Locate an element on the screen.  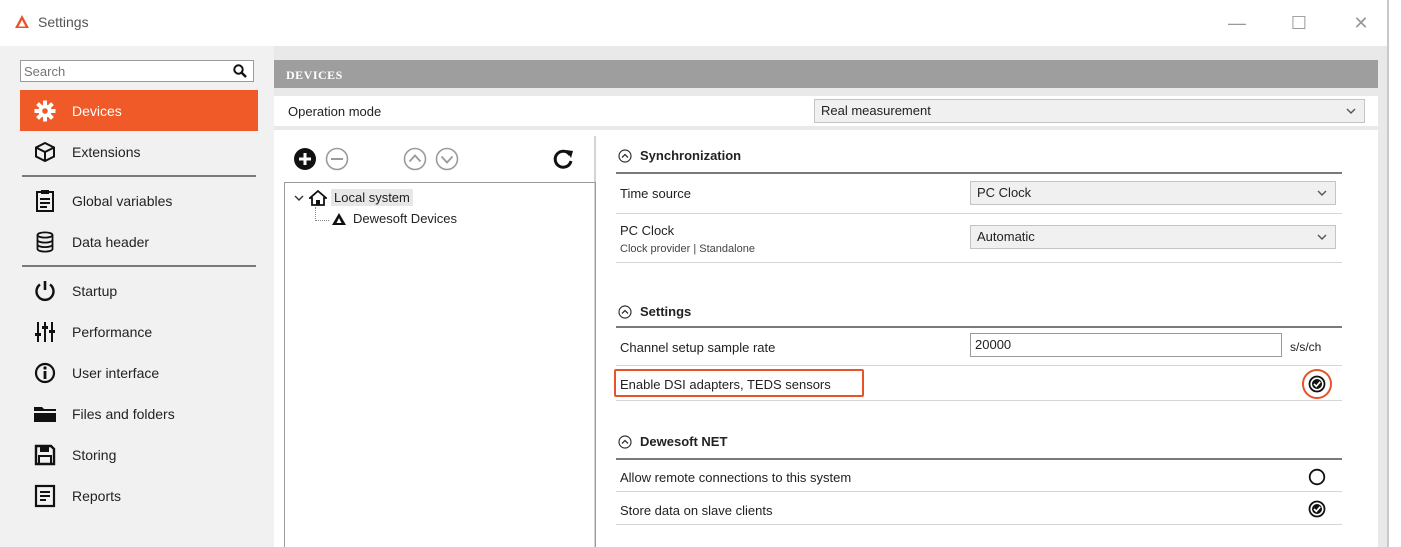
tree-node-label: Dewesoft Devices is located at coordinates (405, 218).